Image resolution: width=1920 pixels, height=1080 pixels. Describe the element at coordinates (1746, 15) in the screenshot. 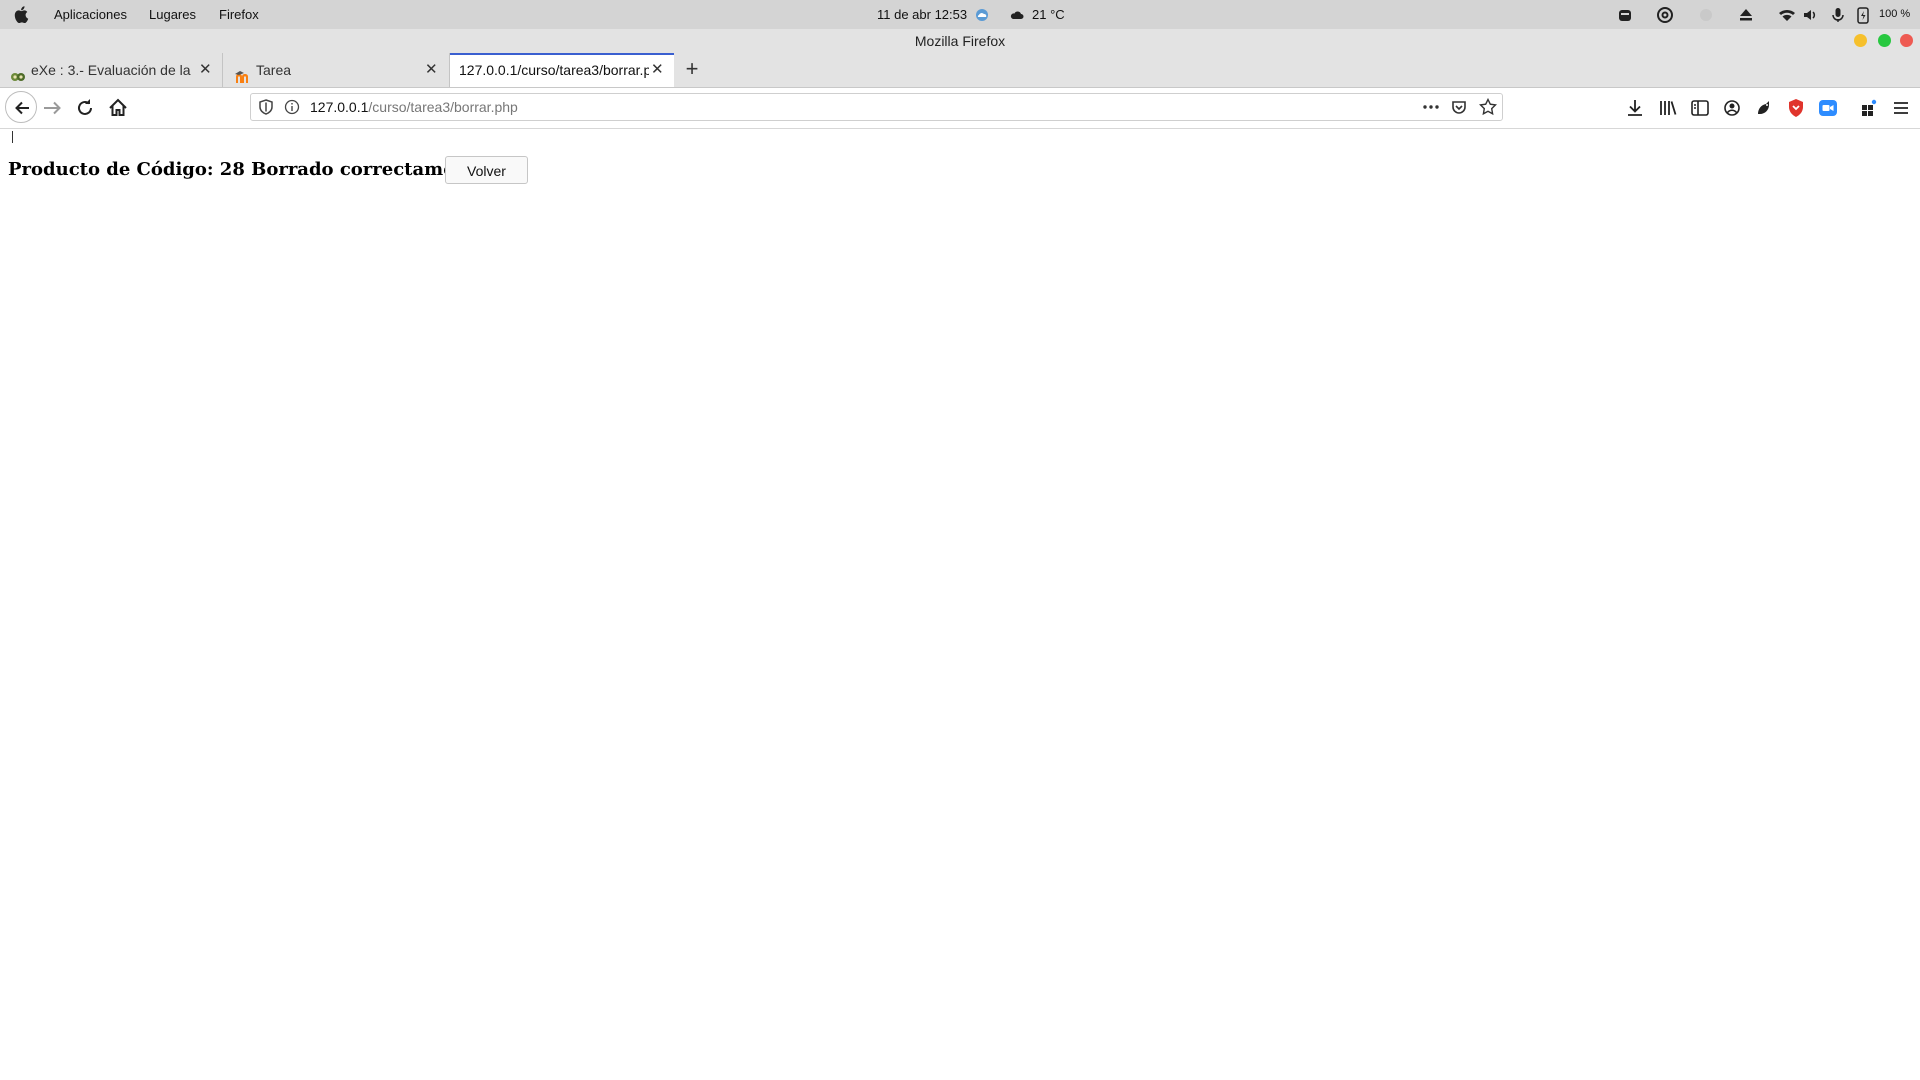

I see `eject-icon` at that location.